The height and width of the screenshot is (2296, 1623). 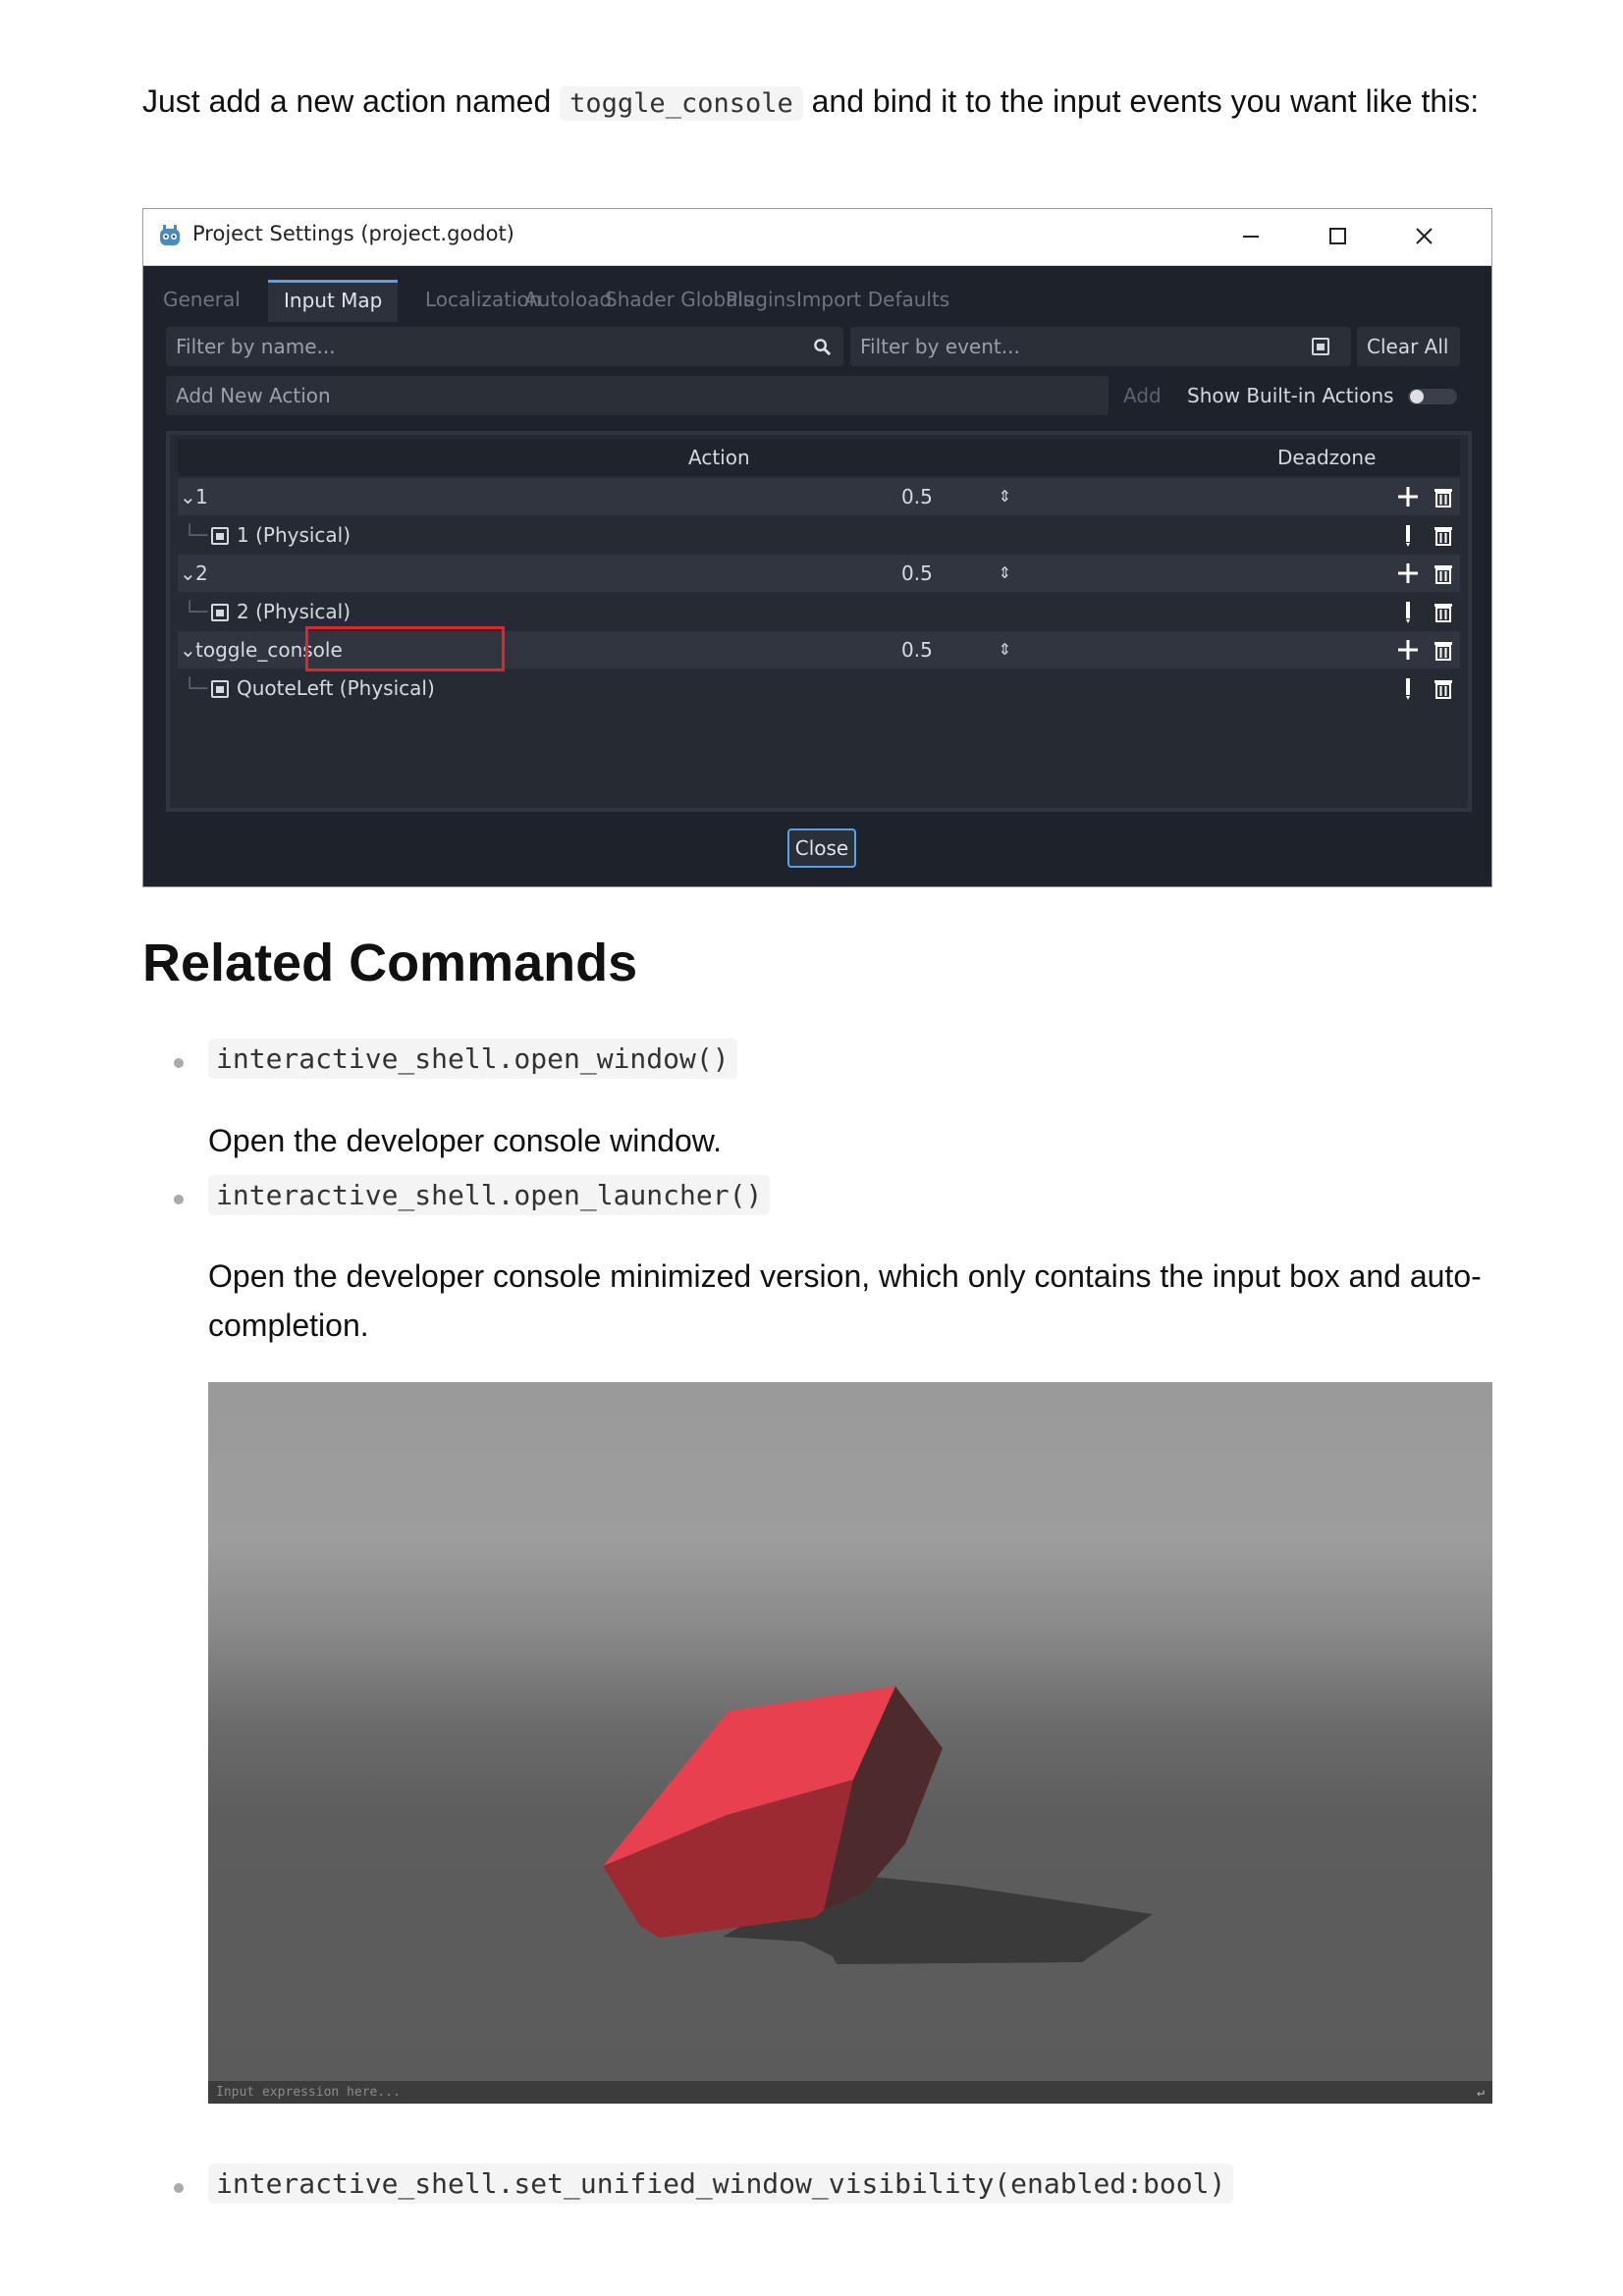 What do you see at coordinates (405, 648) in the screenshot?
I see `toggle-console-highlight-box` at bounding box center [405, 648].